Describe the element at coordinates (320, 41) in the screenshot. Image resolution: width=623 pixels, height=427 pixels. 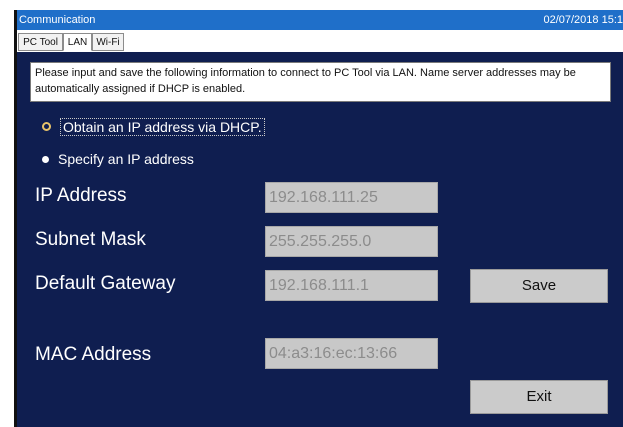
I see `tab-bar: PC Tool LAN Wi-Fi` at that location.